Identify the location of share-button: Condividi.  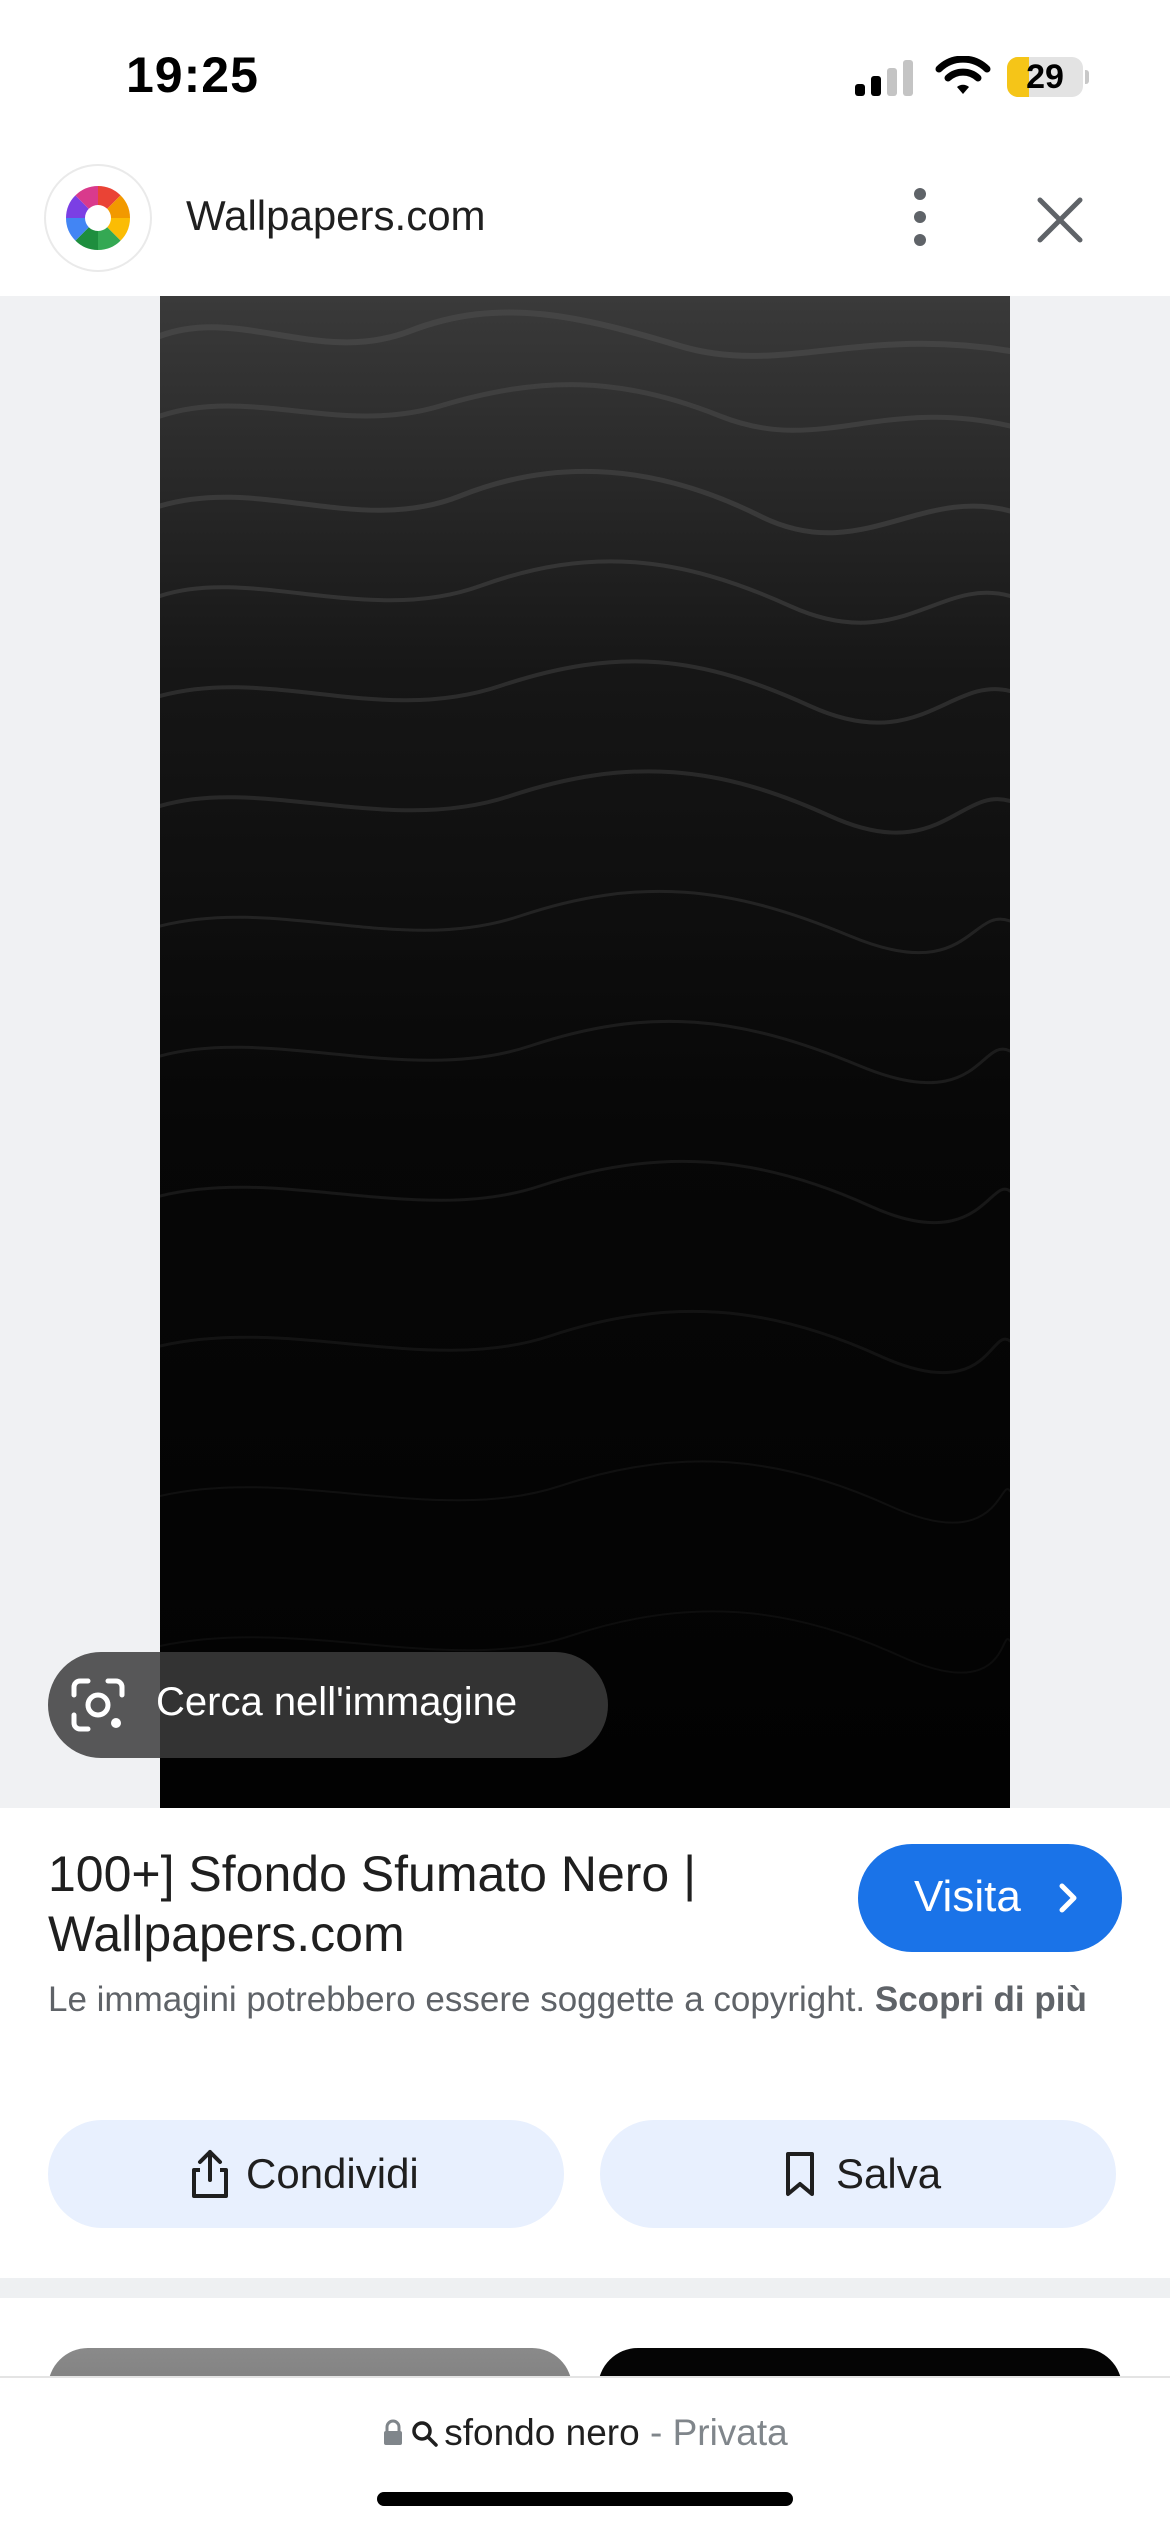
(306, 2174).